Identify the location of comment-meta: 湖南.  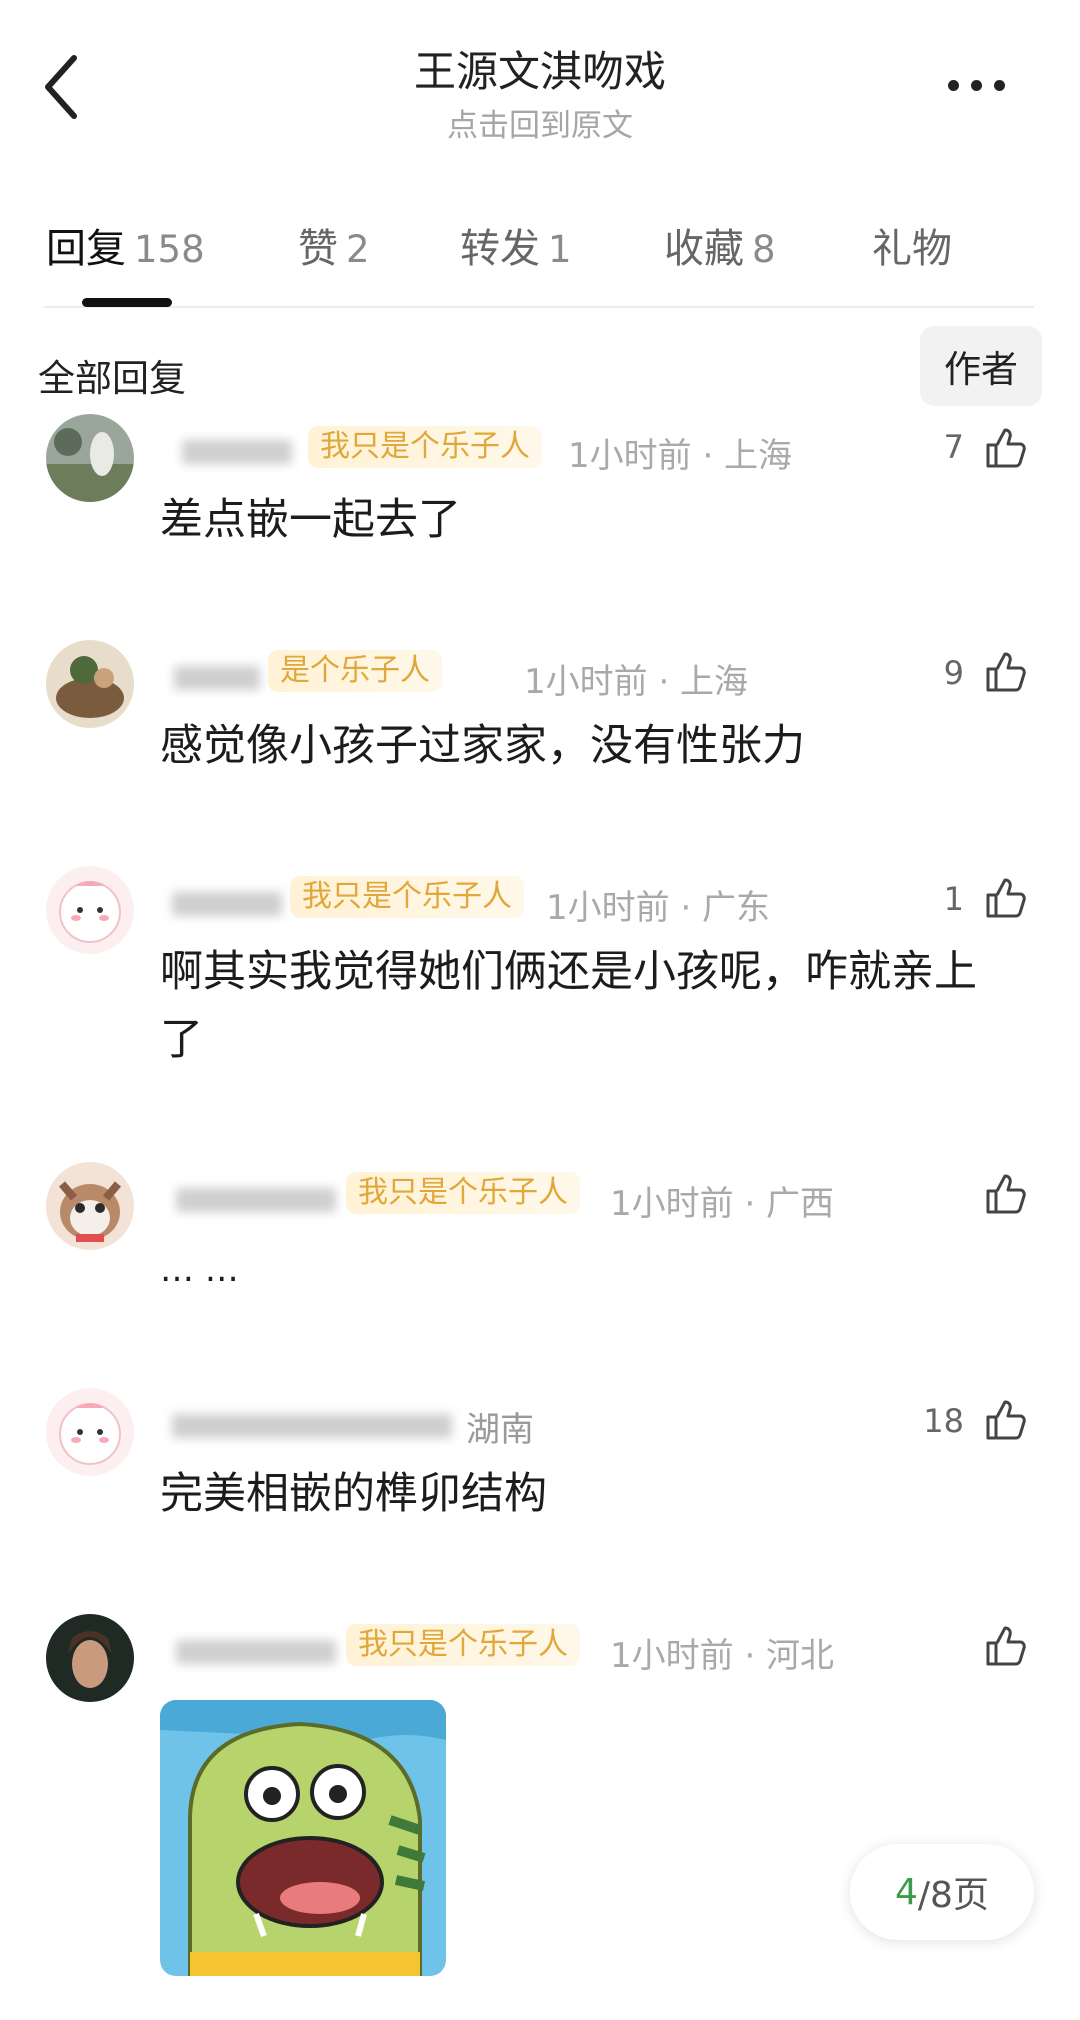
(500, 1430).